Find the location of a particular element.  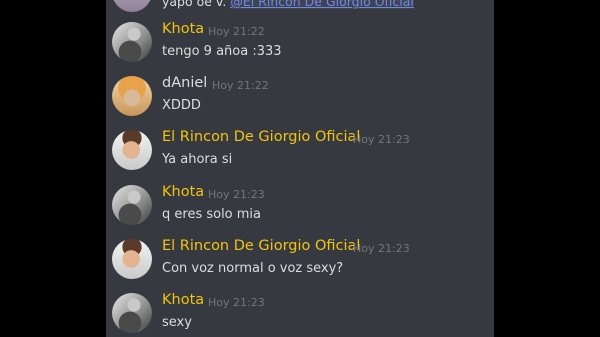

message-text: q eres solo mia is located at coordinates (212, 214).